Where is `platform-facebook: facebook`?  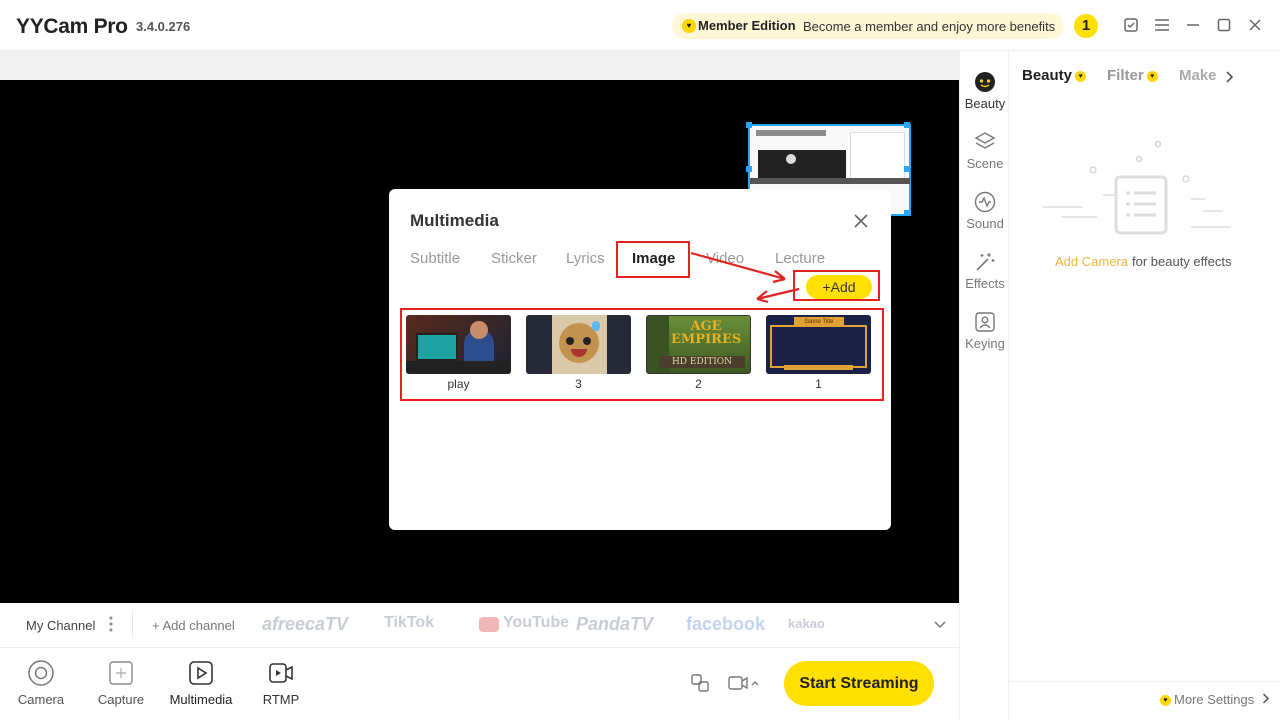
platform-facebook: facebook is located at coordinates (725, 624).